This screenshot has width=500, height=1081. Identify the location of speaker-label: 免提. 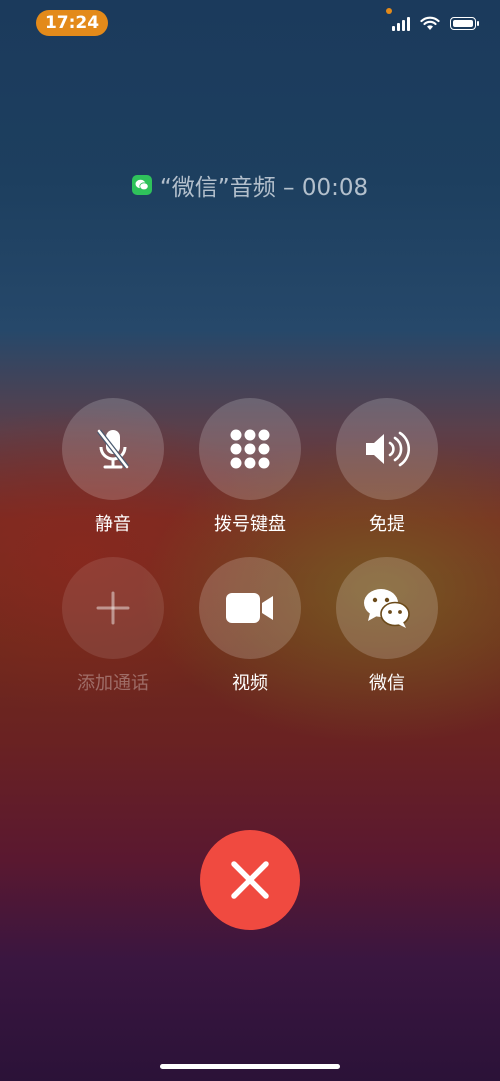
(387, 524).